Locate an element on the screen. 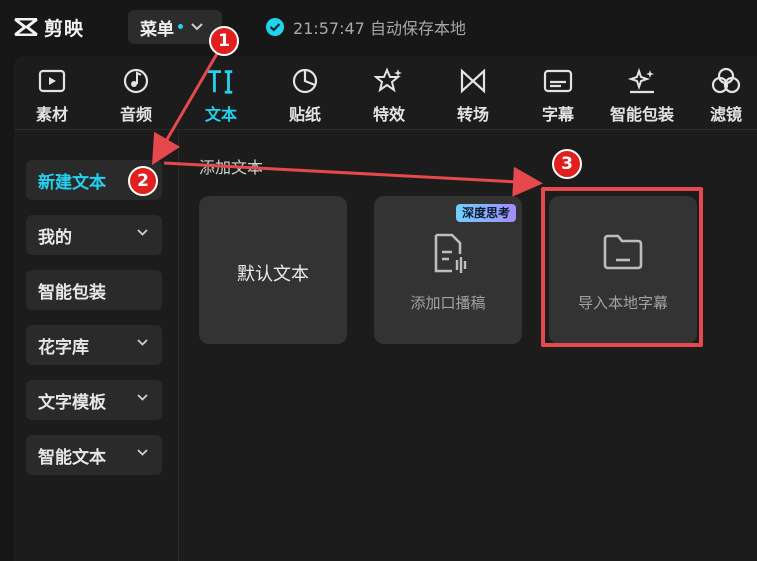  tab-effects: 特效 is located at coordinates (389, 92).